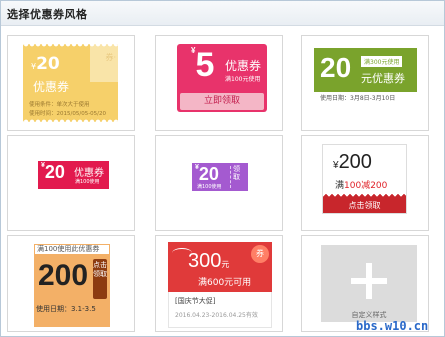  I want to click on coupon-amount: ¥5, so click(203, 65).